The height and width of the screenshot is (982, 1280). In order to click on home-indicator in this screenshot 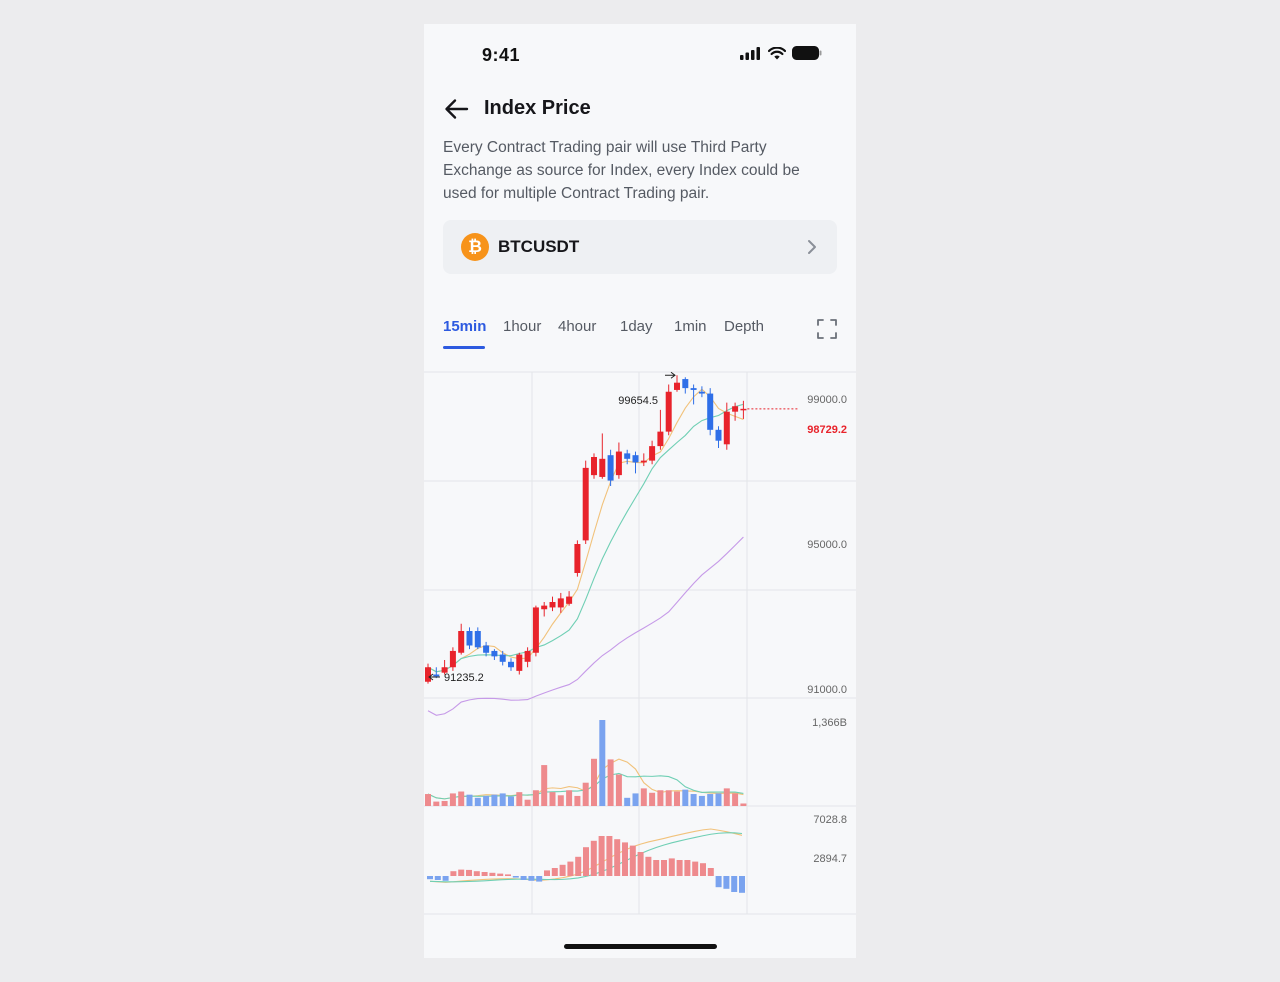, I will do `click(640, 946)`.